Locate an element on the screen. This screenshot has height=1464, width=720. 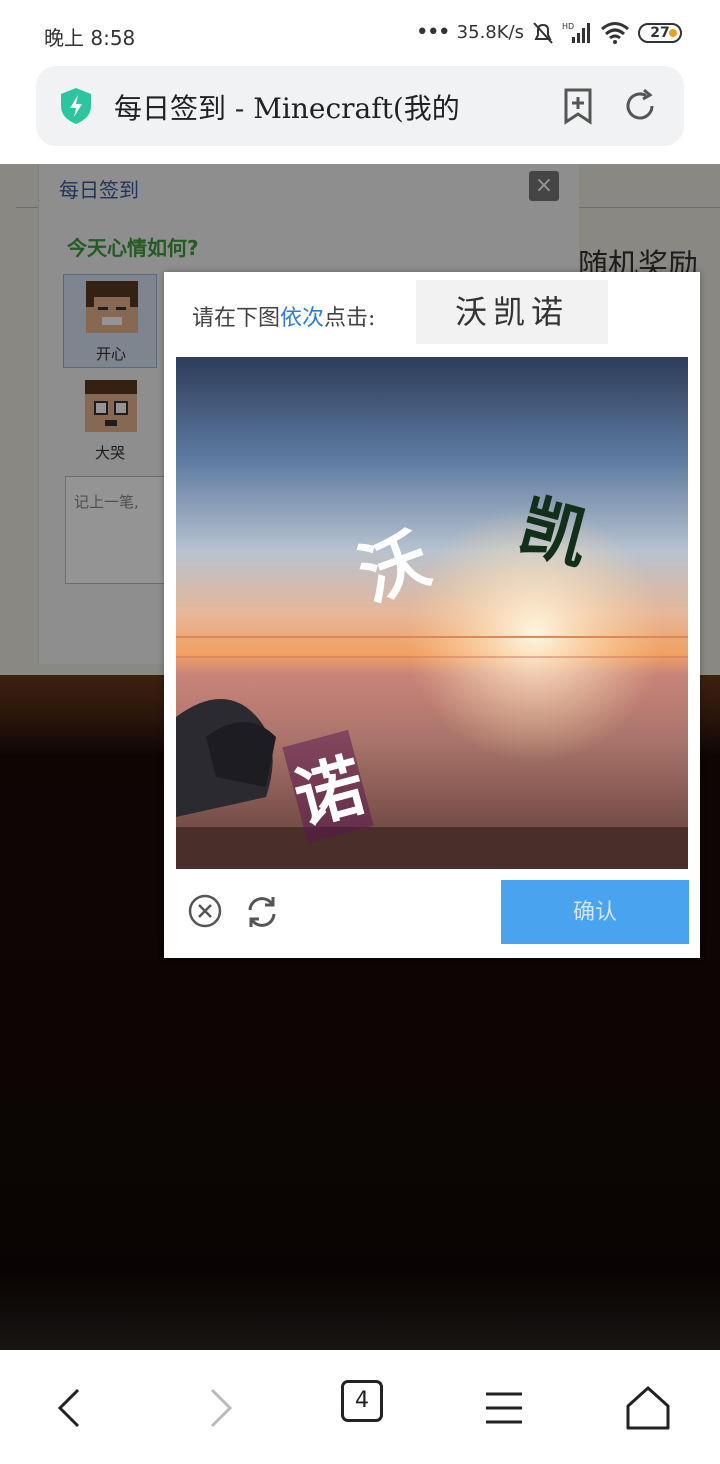
page-title: 每日签到 - Minecraft(我的 is located at coordinates (309, 107).